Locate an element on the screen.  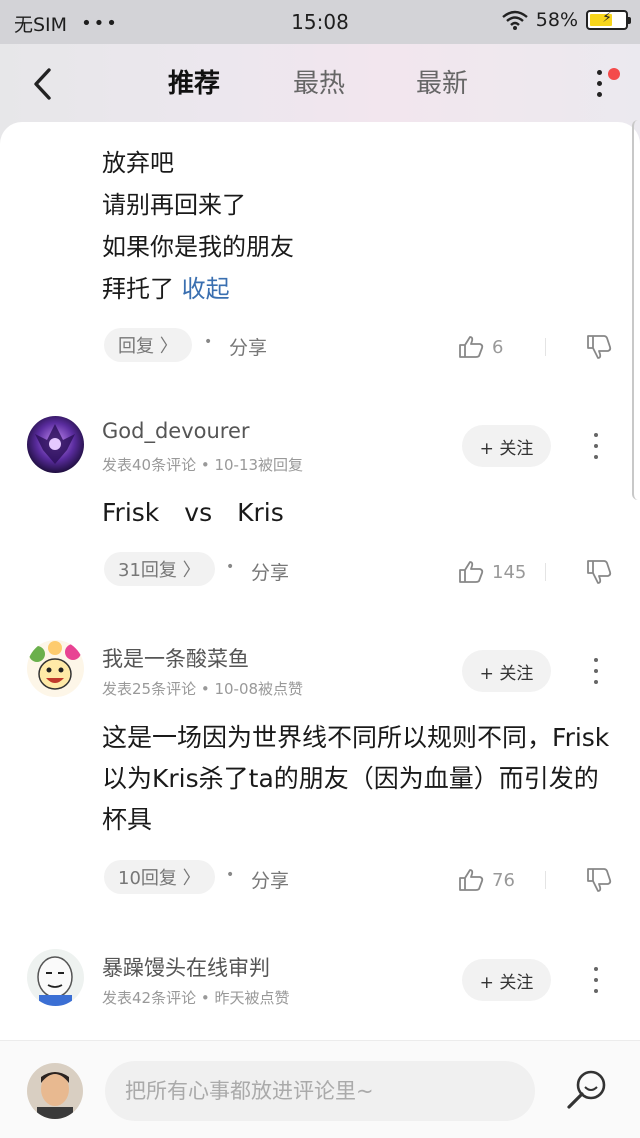
my-avatar is located at coordinates (55, 1091).